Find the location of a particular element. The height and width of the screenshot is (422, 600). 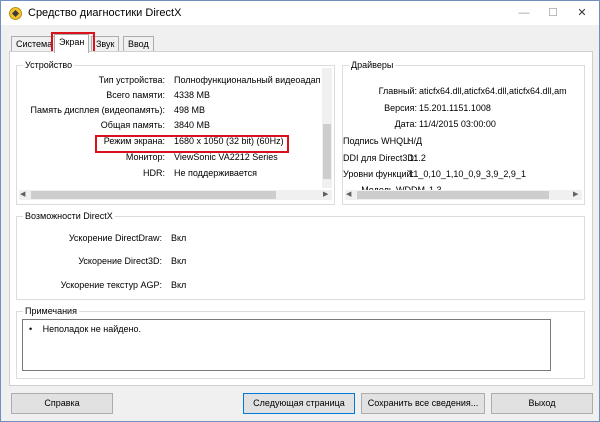

driver-row-value: 11_0,10_1,10_0,9_3,9_2,9_1 is located at coordinates (467, 174).